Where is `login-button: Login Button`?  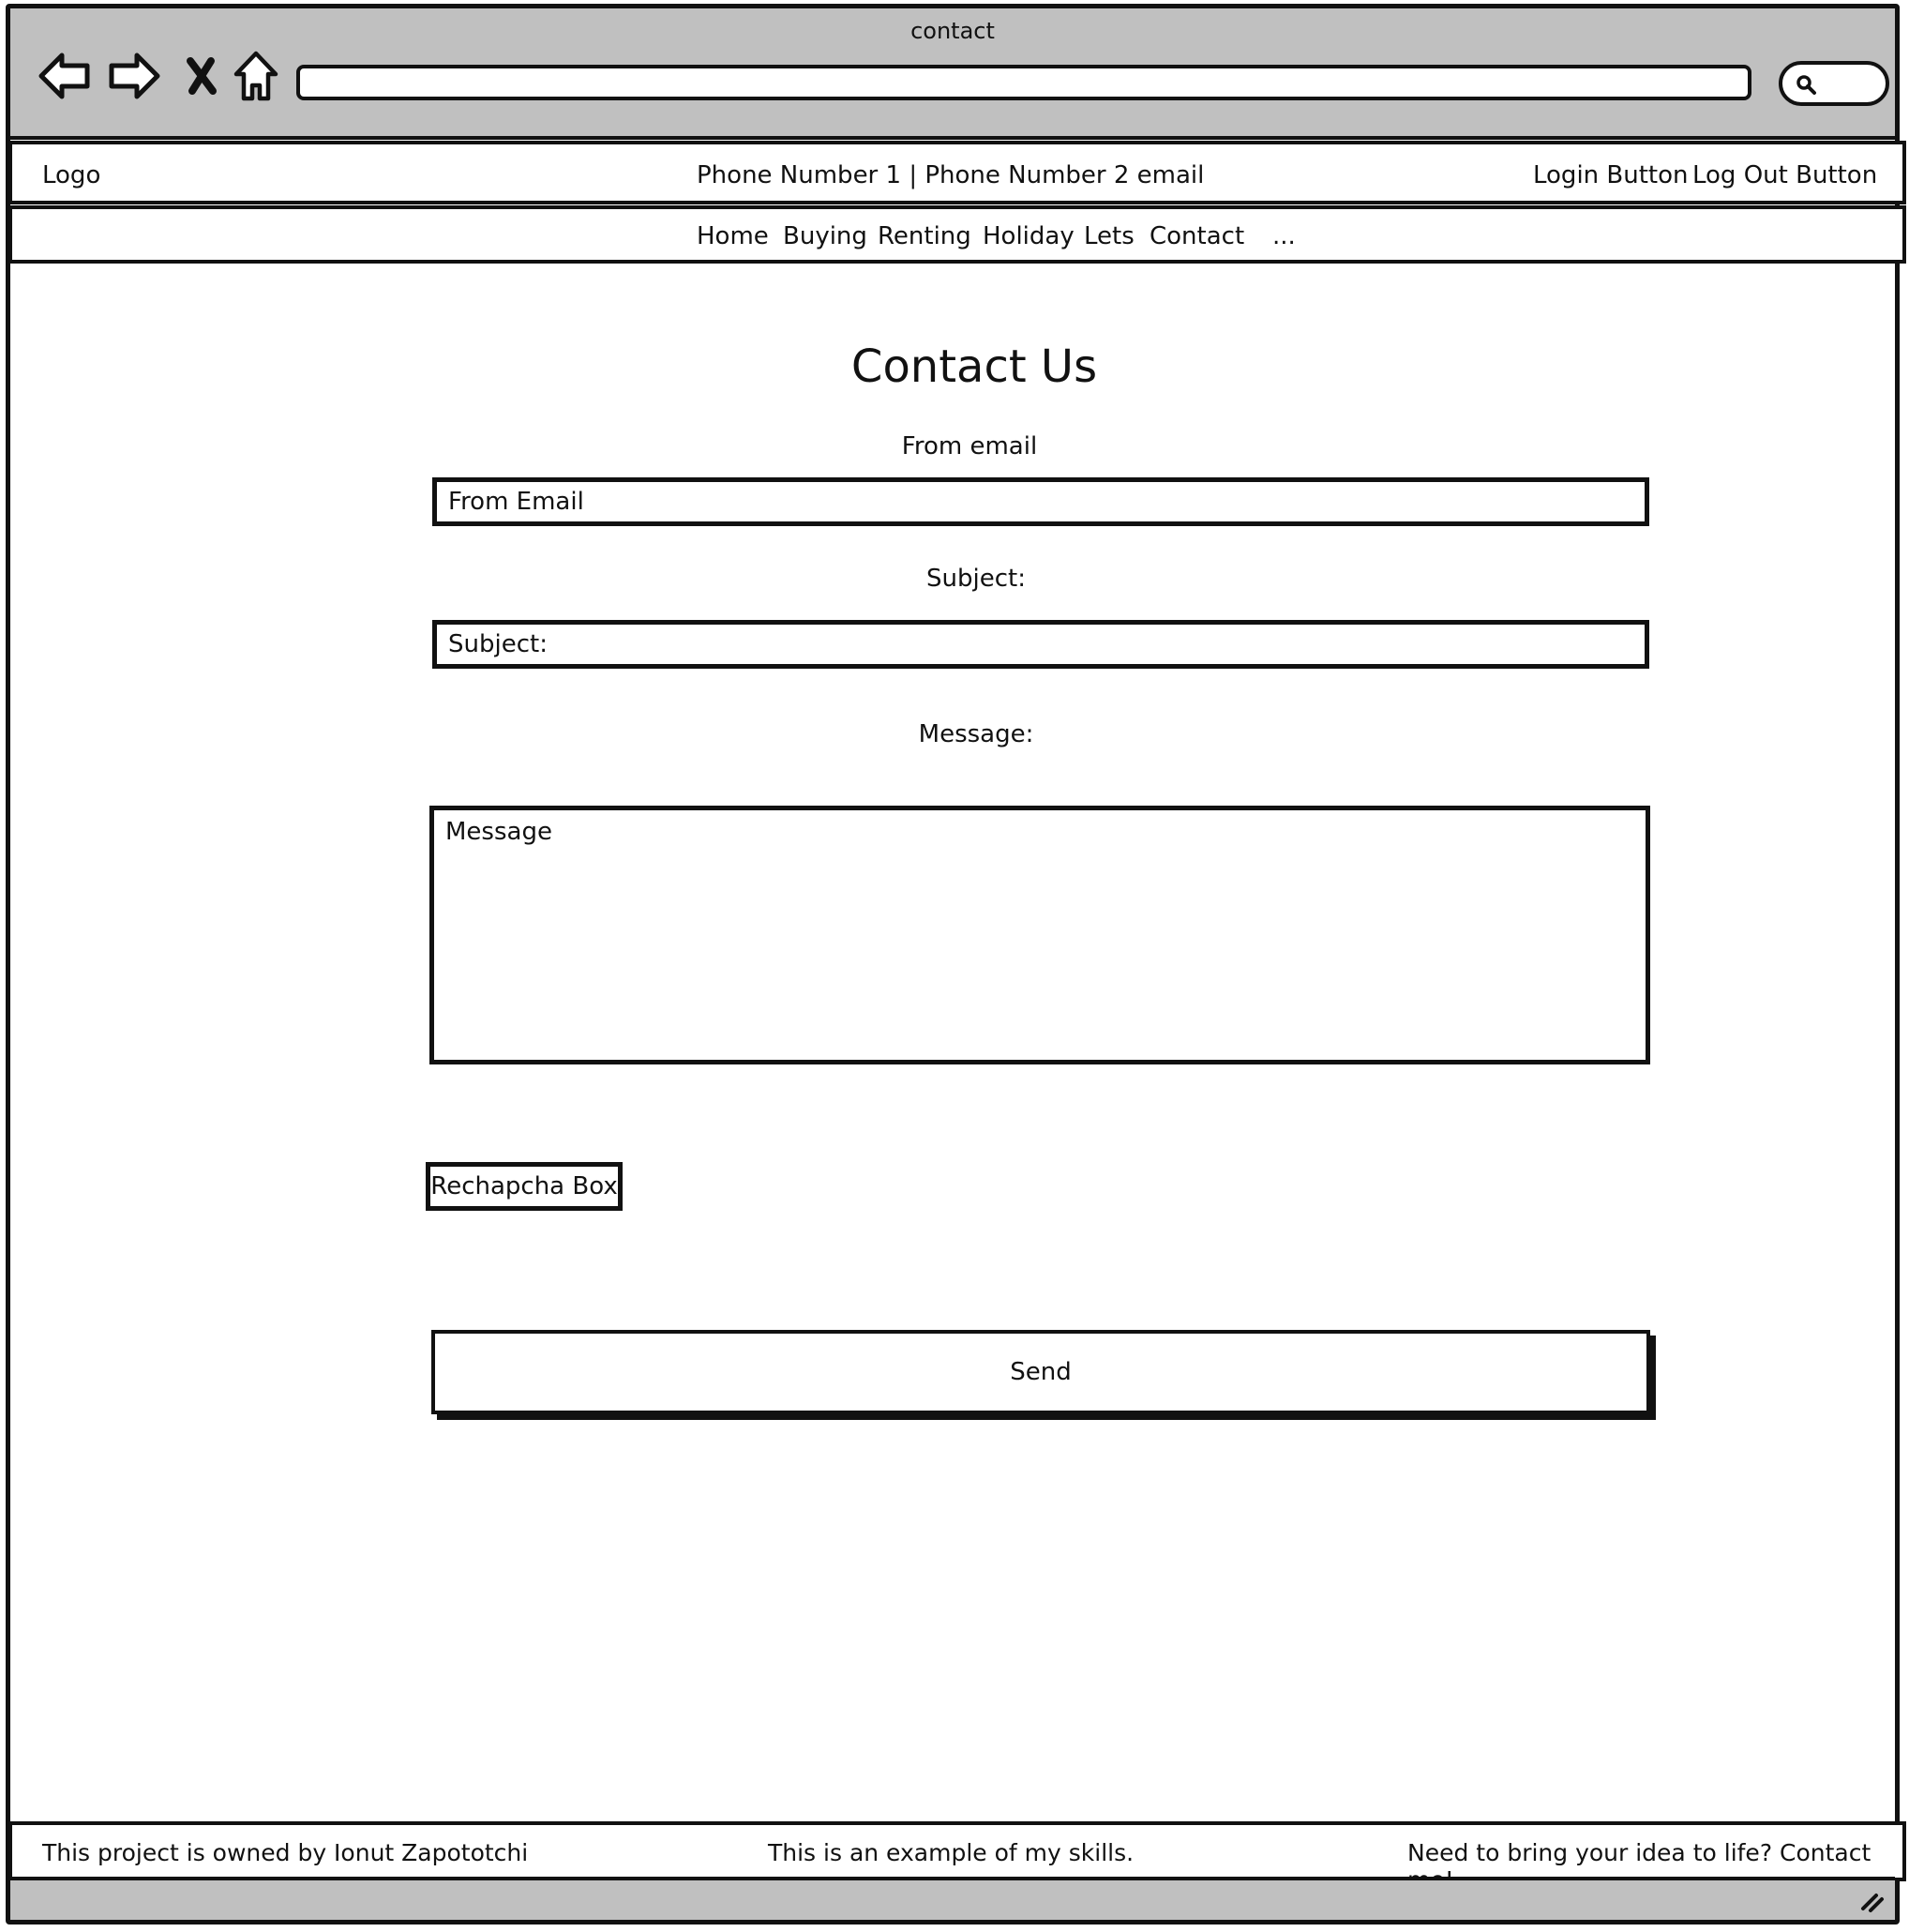 login-button: Login Button is located at coordinates (1611, 175).